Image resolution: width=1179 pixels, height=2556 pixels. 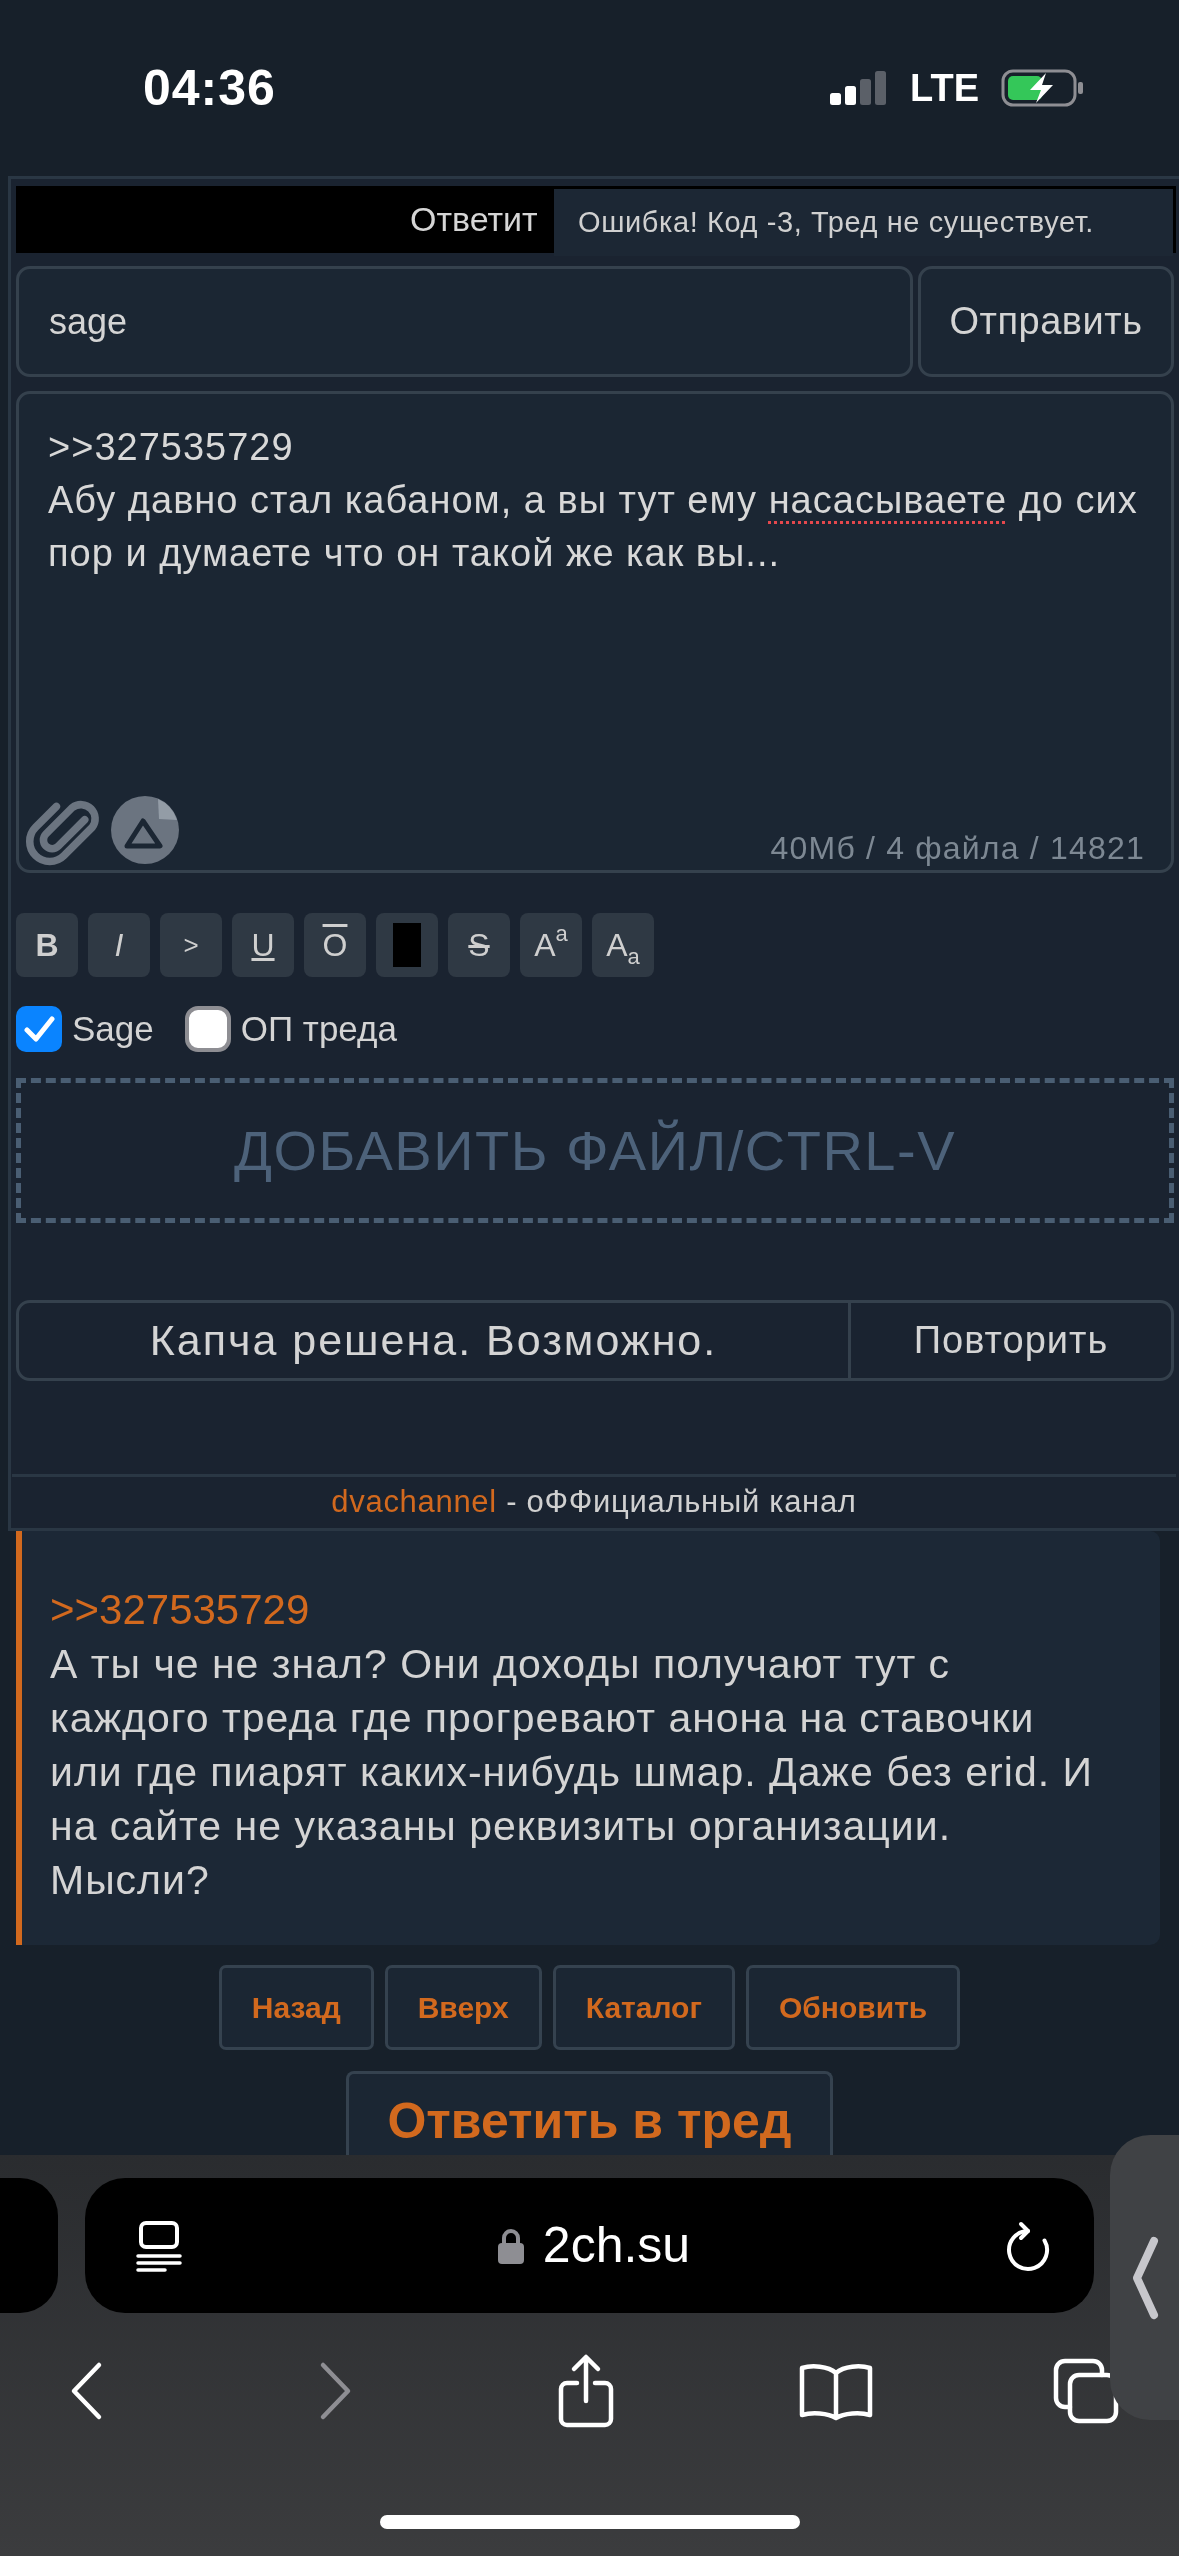 What do you see at coordinates (859, 88) in the screenshot?
I see `signal-icon` at bounding box center [859, 88].